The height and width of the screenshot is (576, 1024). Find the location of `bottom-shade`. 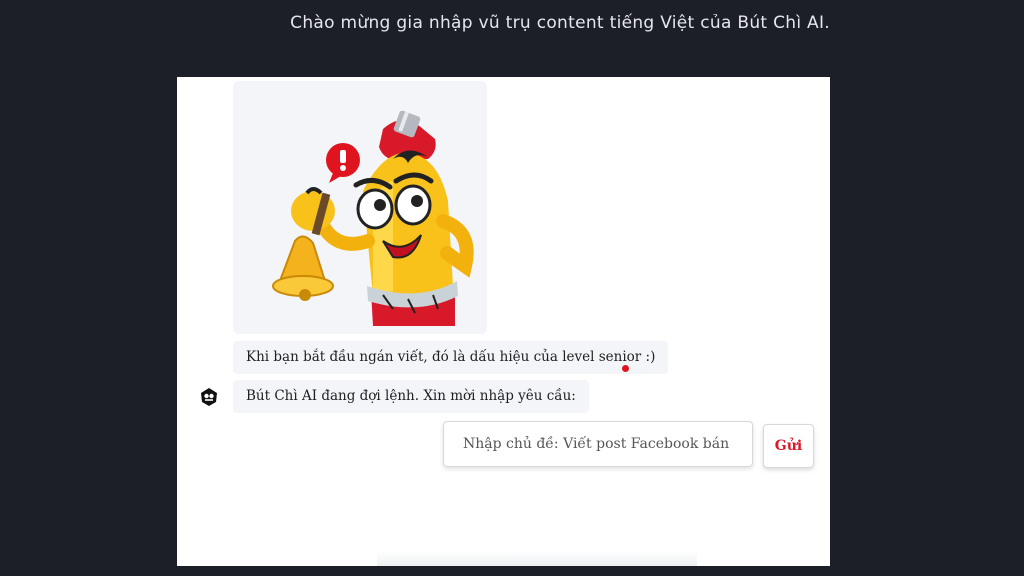

bottom-shade is located at coordinates (537, 558).